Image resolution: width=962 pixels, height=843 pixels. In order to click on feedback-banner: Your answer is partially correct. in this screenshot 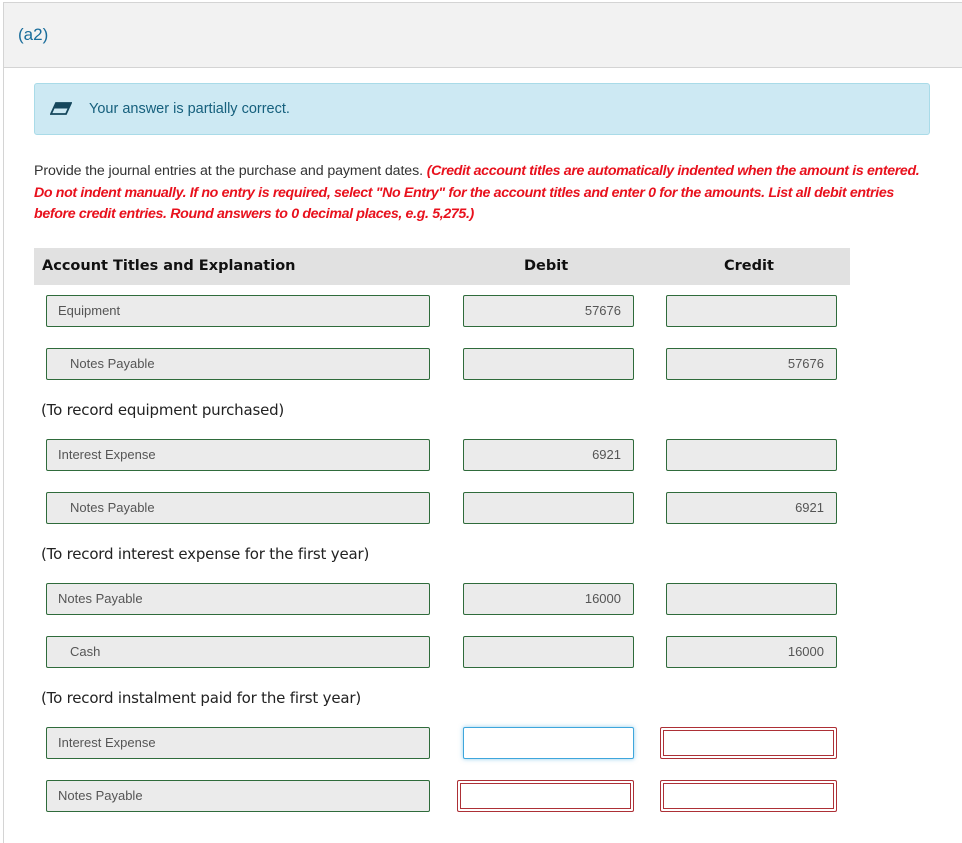, I will do `click(482, 109)`.